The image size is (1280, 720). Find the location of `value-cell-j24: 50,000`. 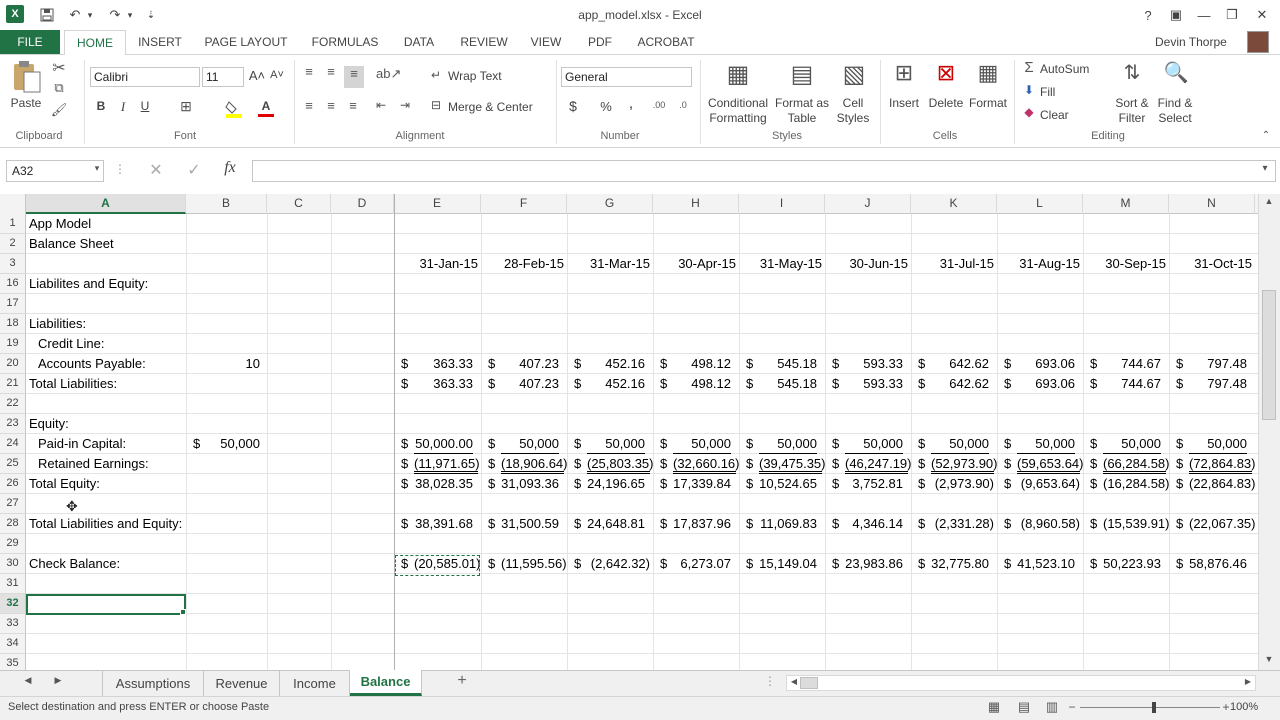

value-cell-j24: 50,000 is located at coordinates (874, 444).